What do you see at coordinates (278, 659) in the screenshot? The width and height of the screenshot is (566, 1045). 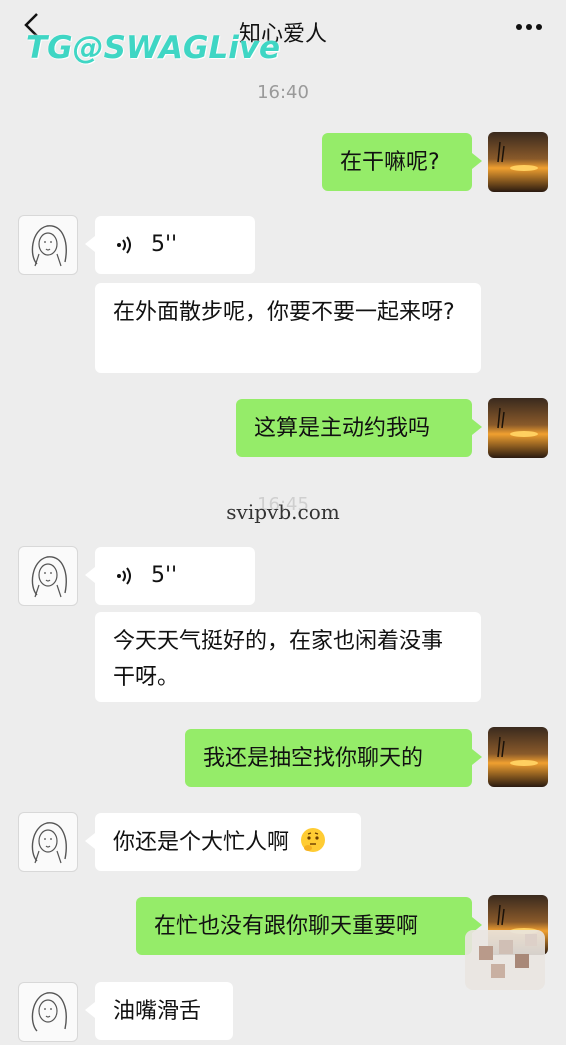 I see `message-text: 今天天气挺好的，在家也闲着没事干呀。` at bounding box center [278, 659].